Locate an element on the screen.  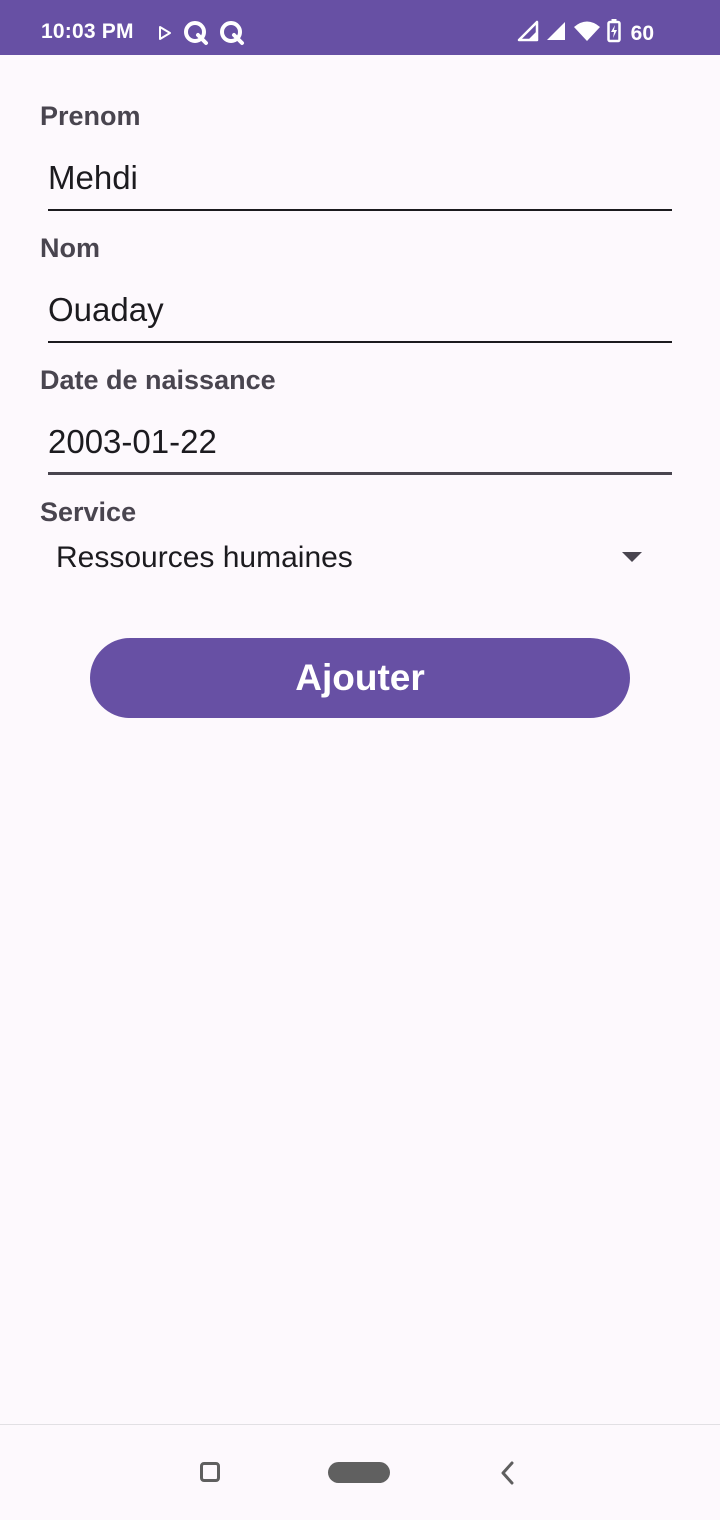
dropdown-arrow-icon is located at coordinates (632, 558).